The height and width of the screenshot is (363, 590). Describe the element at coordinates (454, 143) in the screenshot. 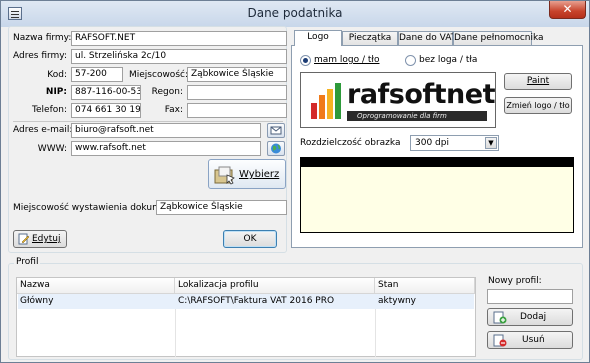

I see `resolution-select: 300 dpi ▼` at that location.